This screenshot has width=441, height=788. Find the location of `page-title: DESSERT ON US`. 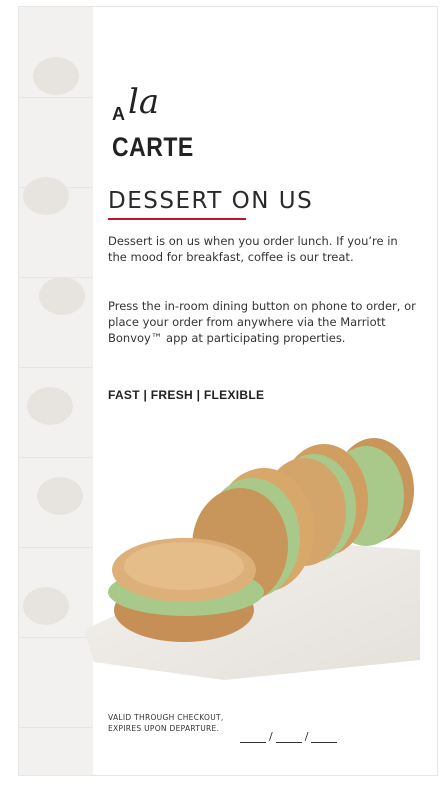

page-title: DESSERT ON US is located at coordinates (211, 204).